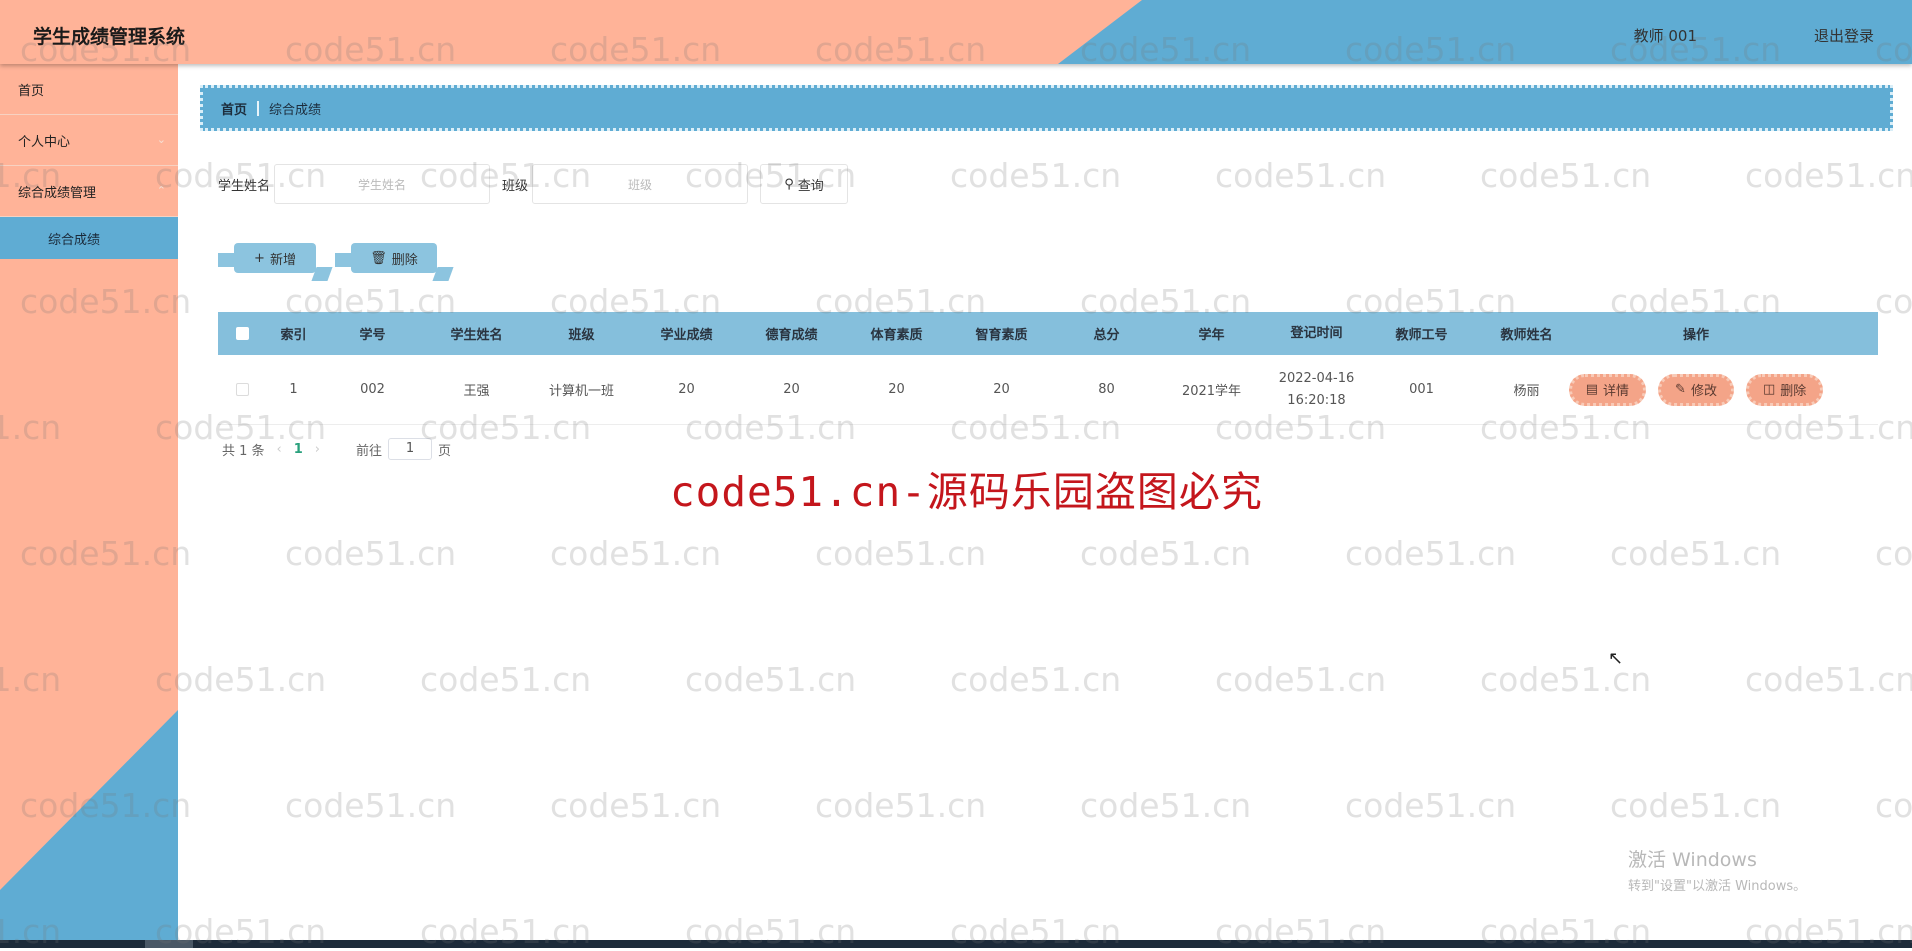 This screenshot has width=1912, height=951. What do you see at coordinates (369, 451) in the screenshot?
I see `goto-label: 前往` at bounding box center [369, 451].